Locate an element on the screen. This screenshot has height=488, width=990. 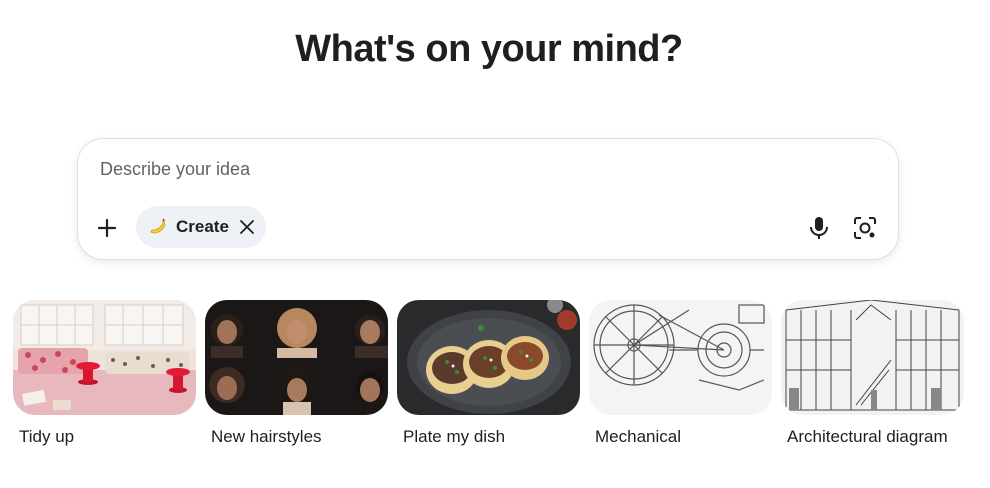
banana-icon is located at coordinates (158, 227).